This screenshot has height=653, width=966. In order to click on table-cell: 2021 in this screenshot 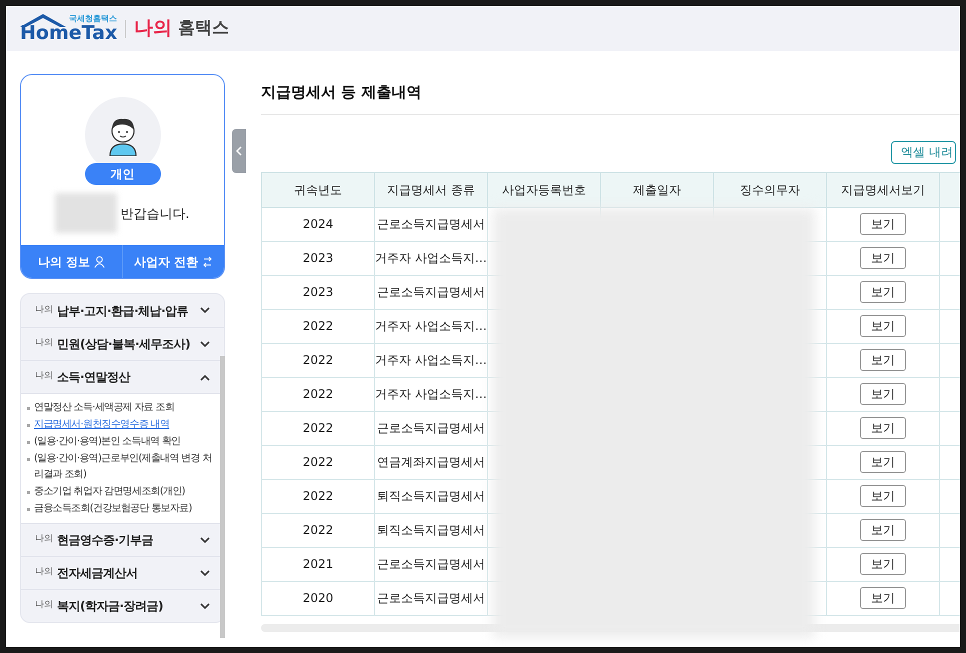, I will do `click(318, 564)`.